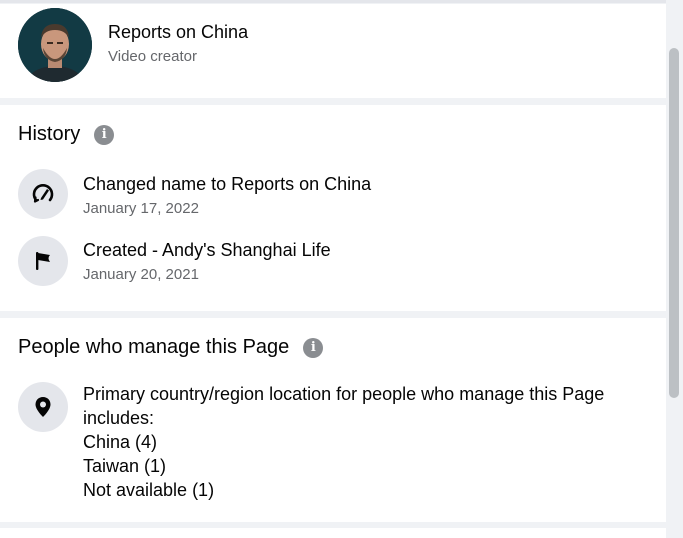 This screenshot has height=538, width=683. Describe the element at coordinates (333, 533) in the screenshot. I see `next-card-edge` at that location.